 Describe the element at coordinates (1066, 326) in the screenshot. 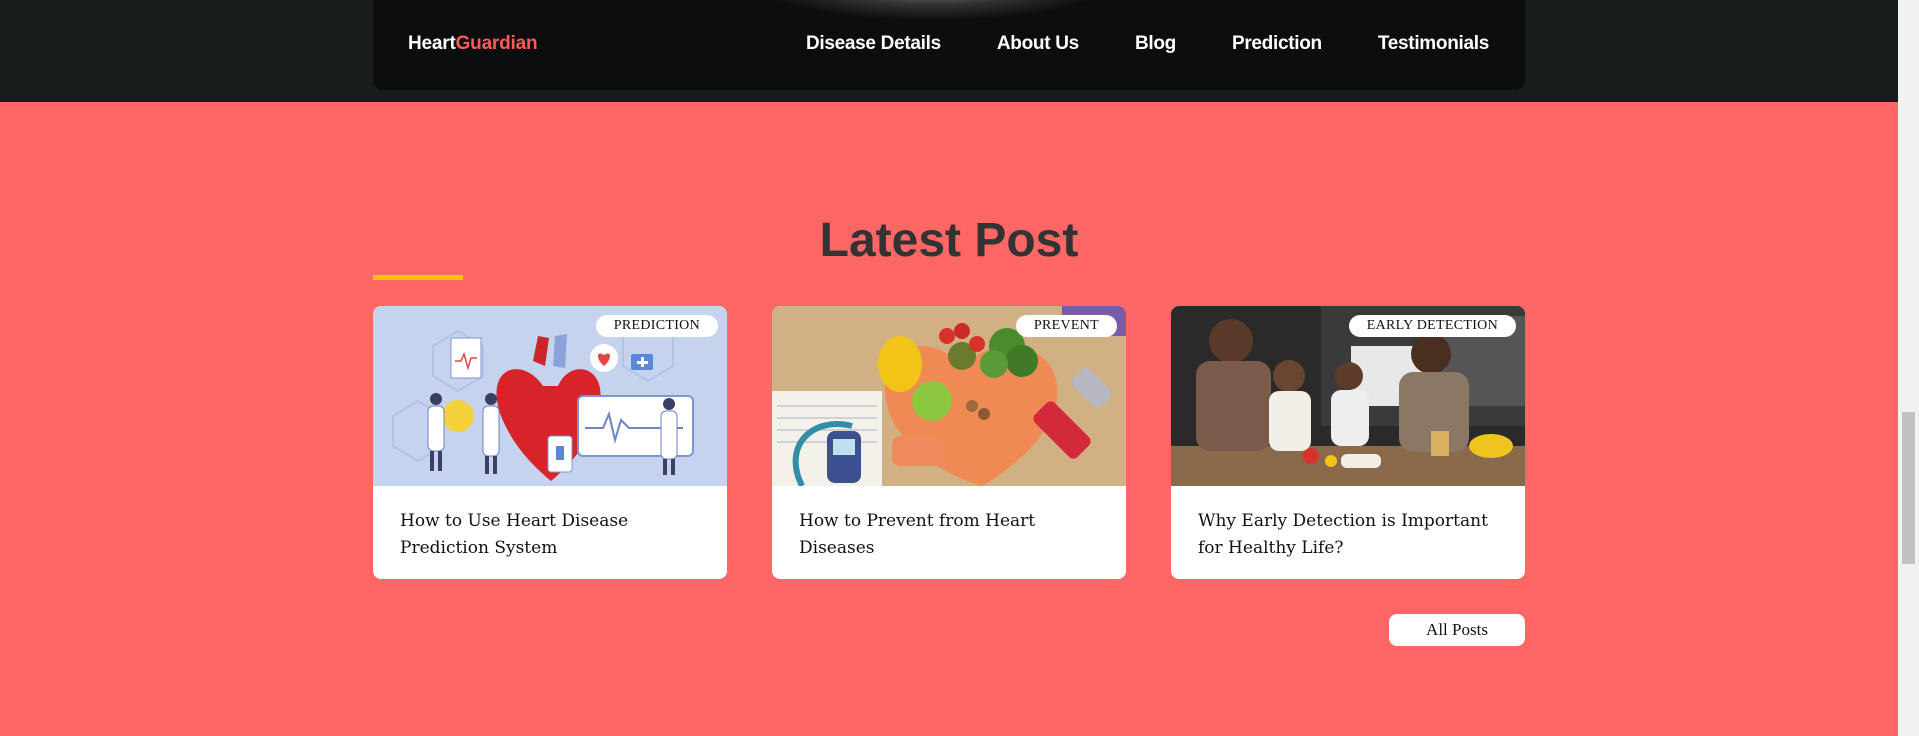

I see `post-badge: PREVENT` at that location.